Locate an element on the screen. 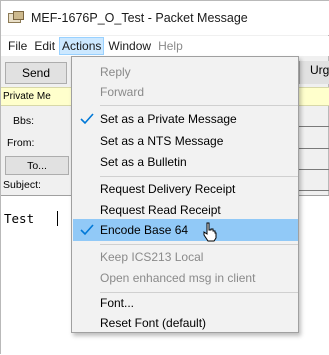 The height and width of the screenshot is (355, 329). menu-item-encode-base64: Encode Base 64 is located at coordinates (185, 230).